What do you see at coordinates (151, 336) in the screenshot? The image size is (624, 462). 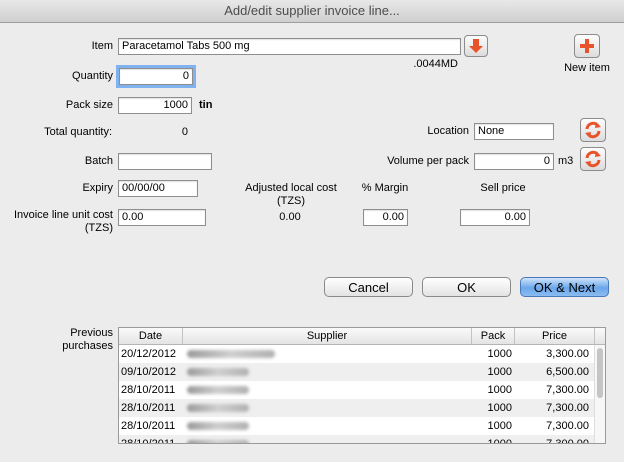 I see `column-date: Date` at bounding box center [151, 336].